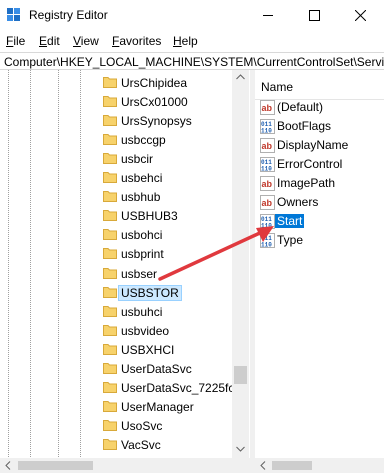 The width and height of the screenshot is (384, 473). What do you see at coordinates (116, 331) in the screenshot?
I see `tree-item: usbvideo` at bounding box center [116, 331].